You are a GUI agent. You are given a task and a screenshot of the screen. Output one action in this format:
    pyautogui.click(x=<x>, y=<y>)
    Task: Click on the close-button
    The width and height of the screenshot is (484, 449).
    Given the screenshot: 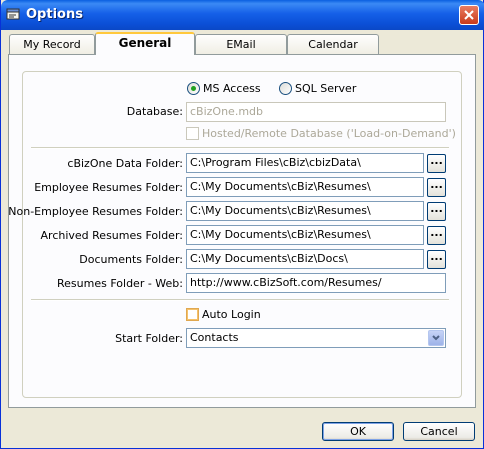 What is the action you would take?
    pyautogui.click(x=469, y=15)
    